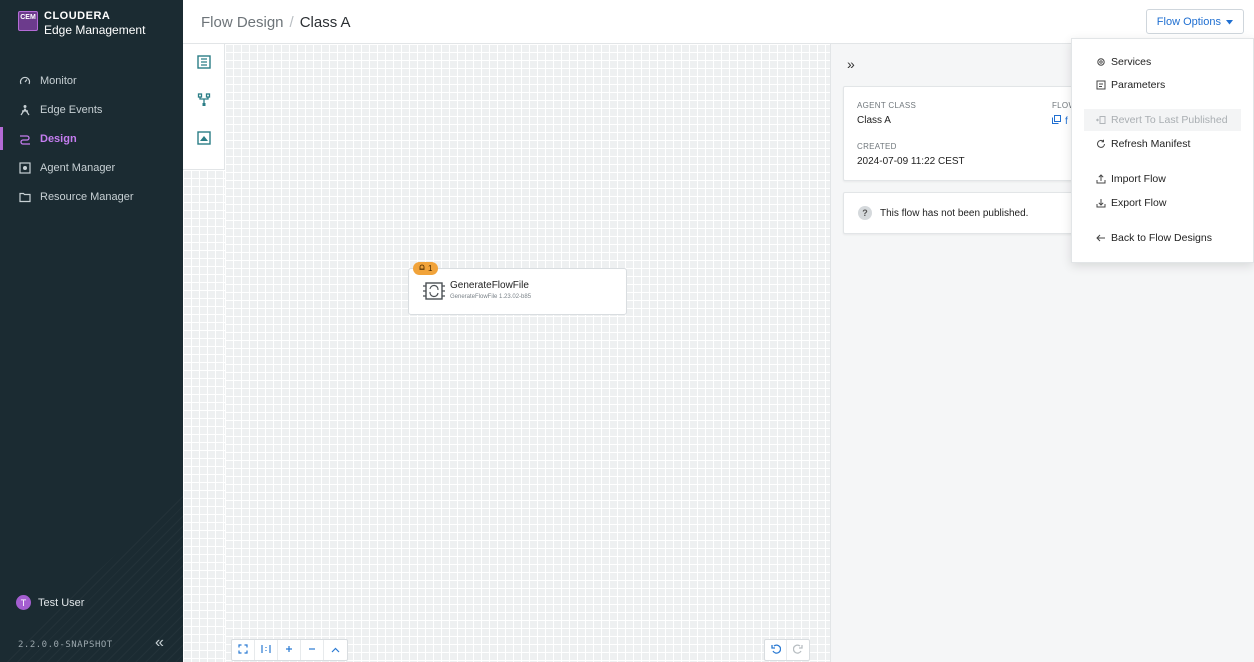 This screenshot has height=662, width=1254. What do you see at coordinates (204, 416) in the screenshot?
I see `canvas-margin` at bounding box center [204, 416].